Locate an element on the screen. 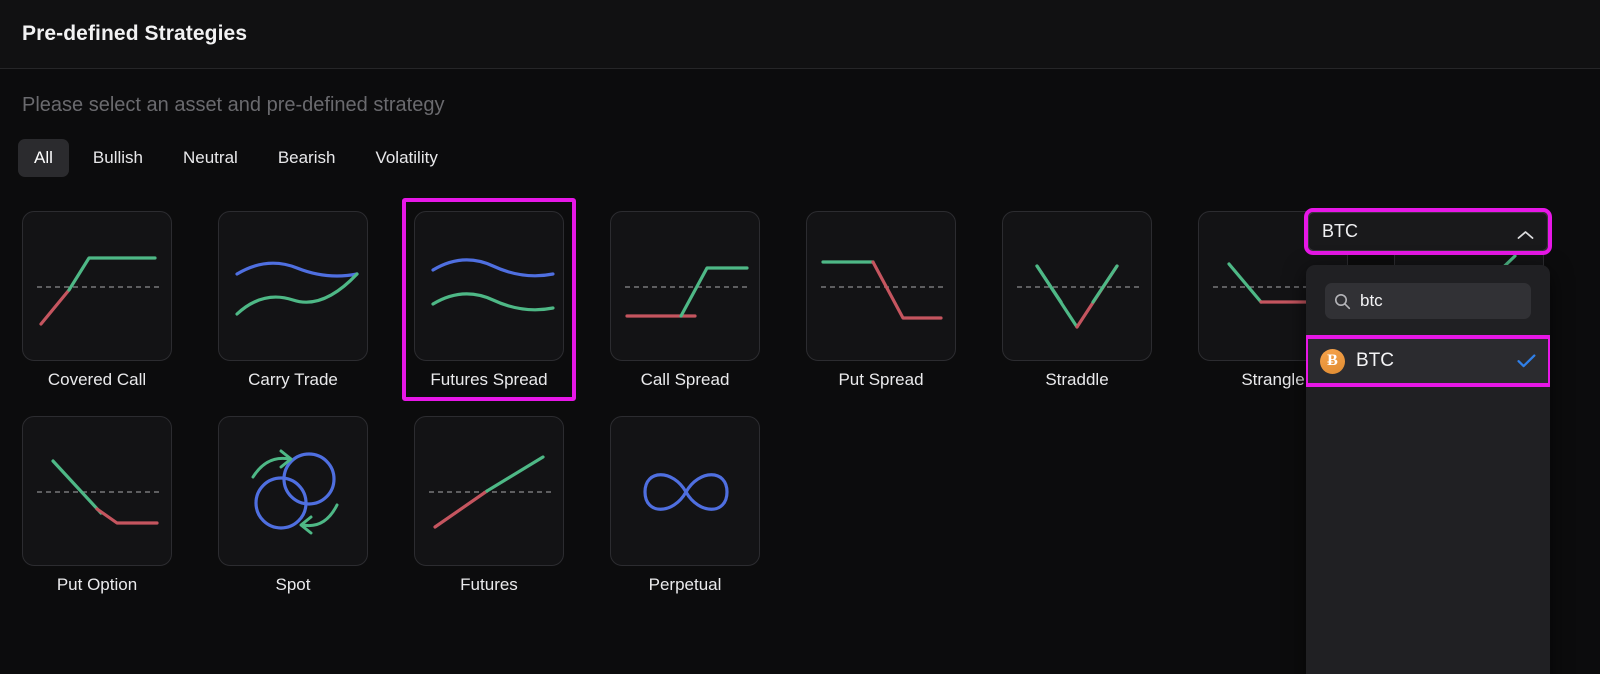  carry-trade-payoff-icon is located at coordinates (297, 288).